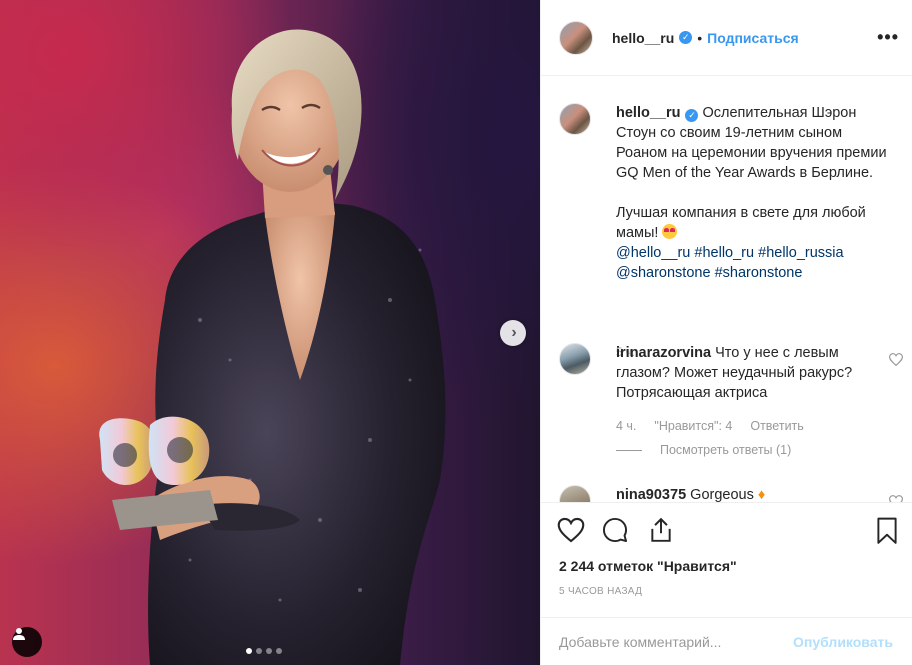 This screenshot has height=665, width=912. Describe the element at coordinates (651, 494) in the screenshot. I see `commenter-username: nina90375` at that location.